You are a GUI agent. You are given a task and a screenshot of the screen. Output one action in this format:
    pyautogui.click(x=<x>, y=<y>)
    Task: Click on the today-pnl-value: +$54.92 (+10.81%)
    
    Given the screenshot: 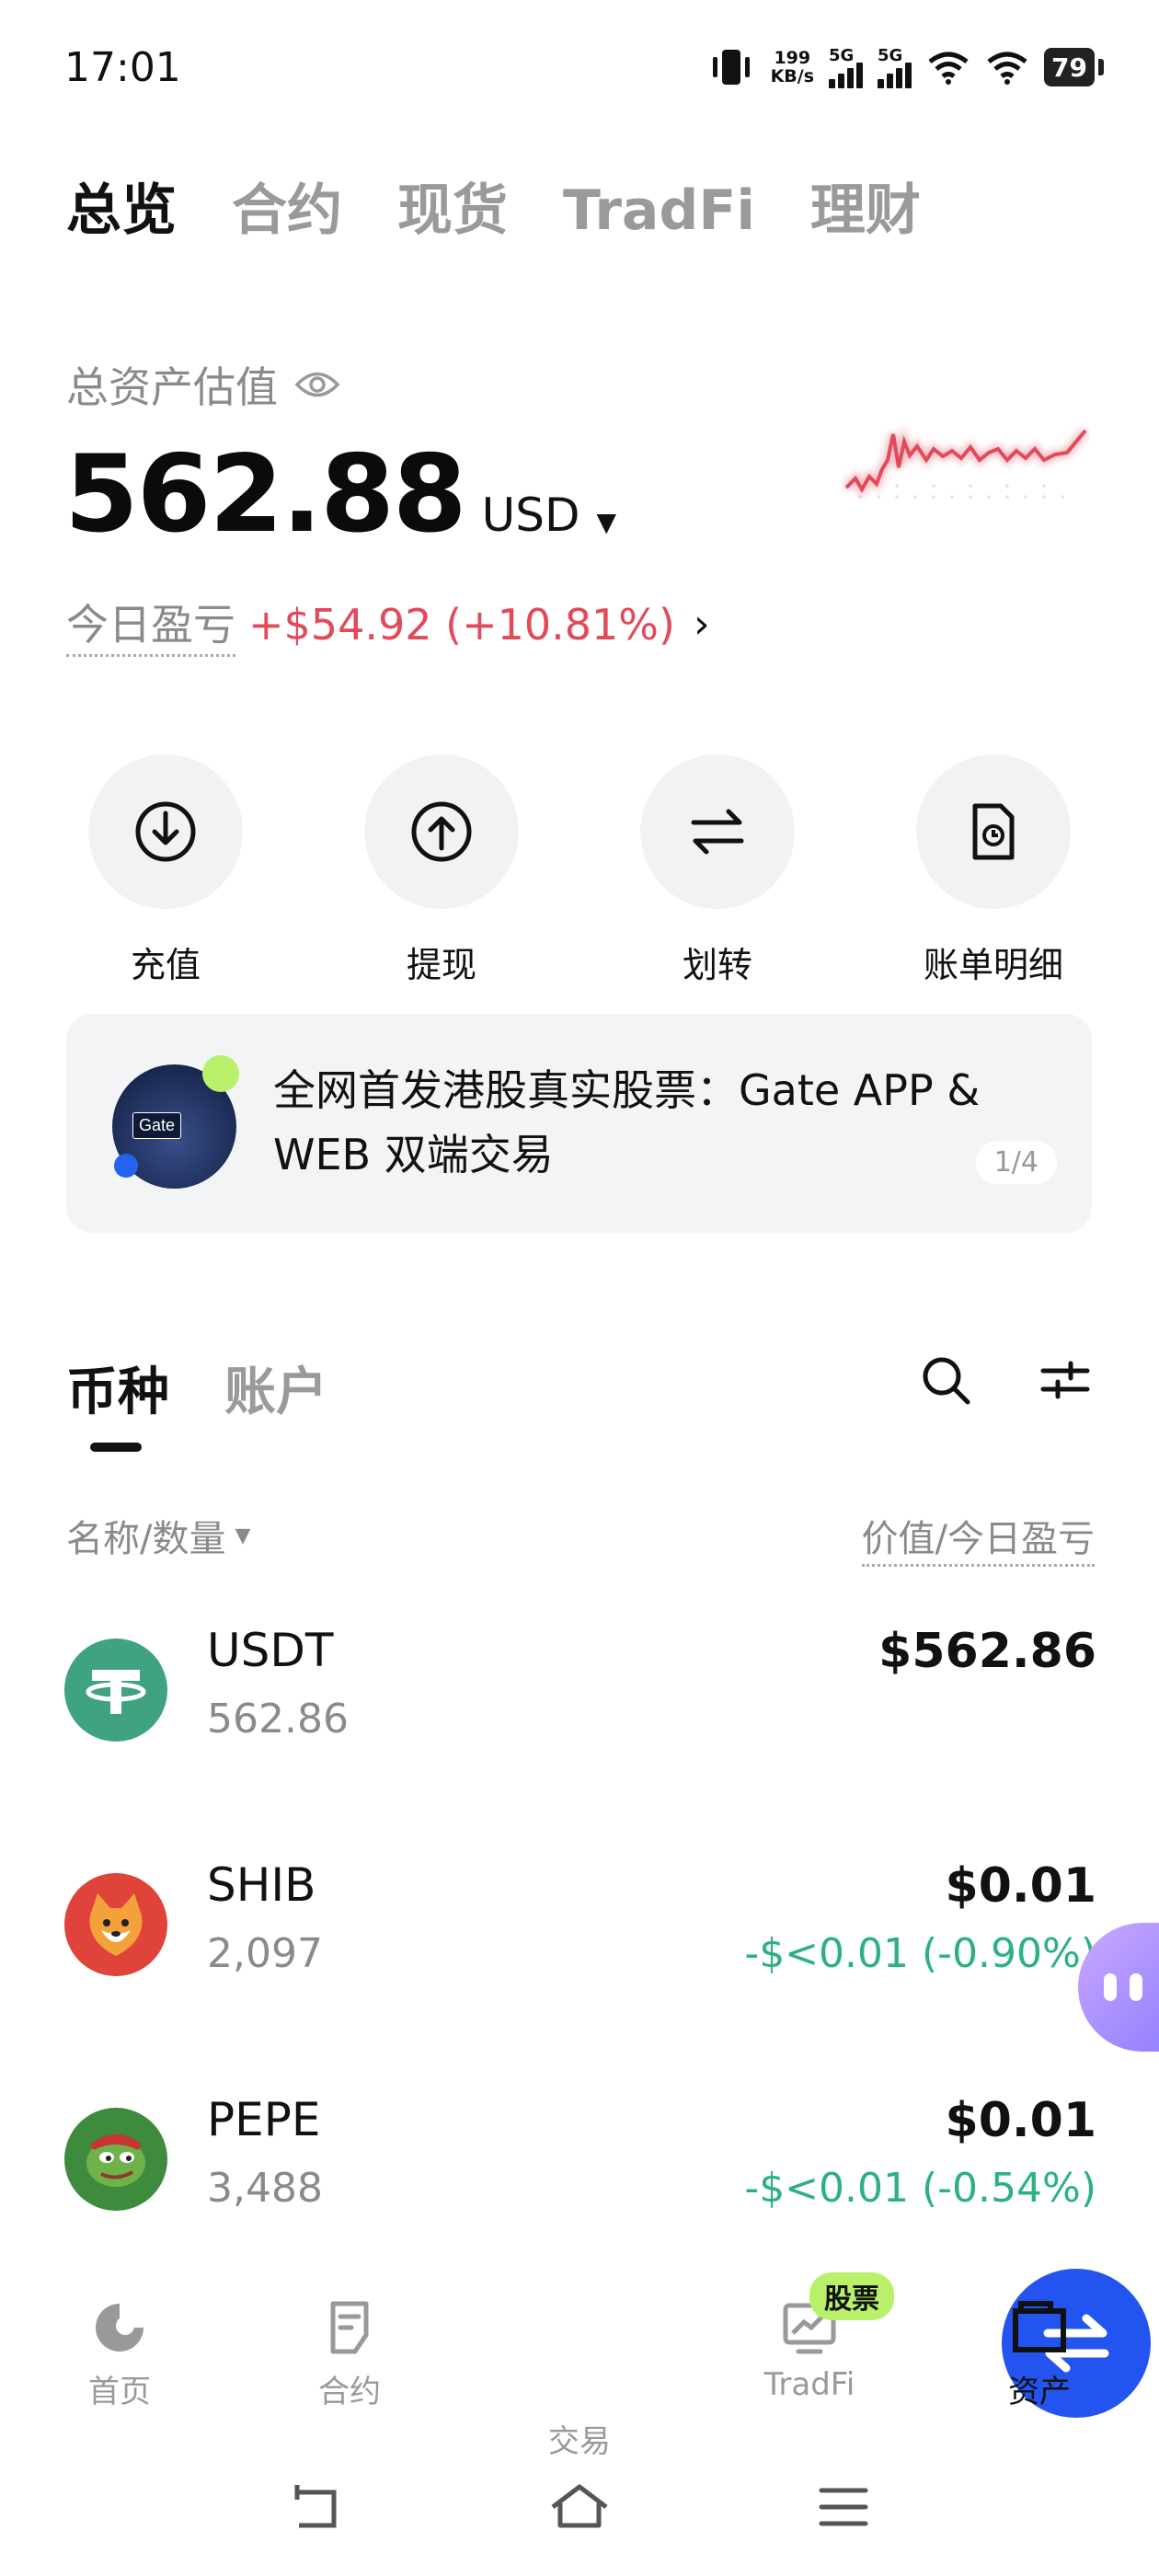 What is the action you would take?
    pyautogui.click(x=461, y=624)
    